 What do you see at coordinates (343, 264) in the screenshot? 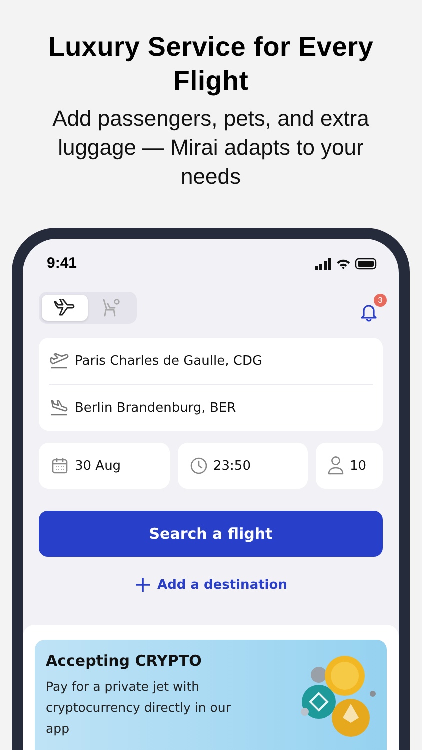
I see `wifi-icon` at bounding box center [343, 264].